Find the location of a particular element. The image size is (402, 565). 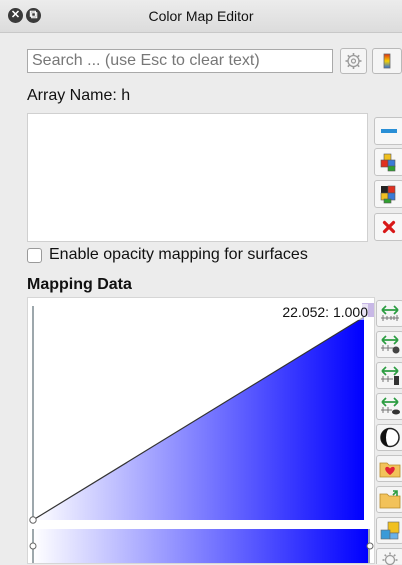

title-bar: ✕ ⧉ Color Map Editor is located at coordinates (201, 16).